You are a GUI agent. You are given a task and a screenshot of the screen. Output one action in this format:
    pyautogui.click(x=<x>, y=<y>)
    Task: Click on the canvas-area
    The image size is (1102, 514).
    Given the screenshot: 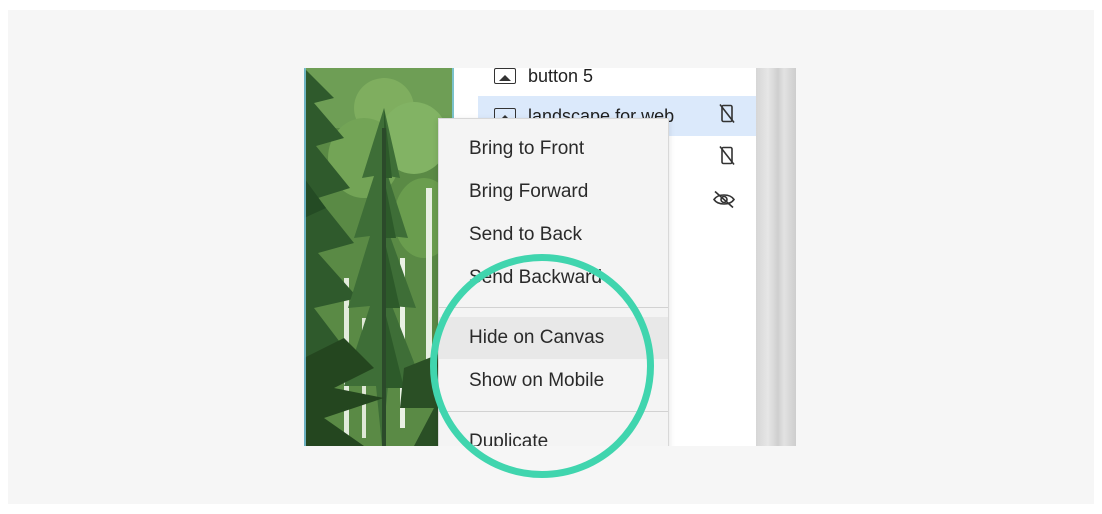 What is the action you would take?
    pyautogui.click(x=379, y=257)
    